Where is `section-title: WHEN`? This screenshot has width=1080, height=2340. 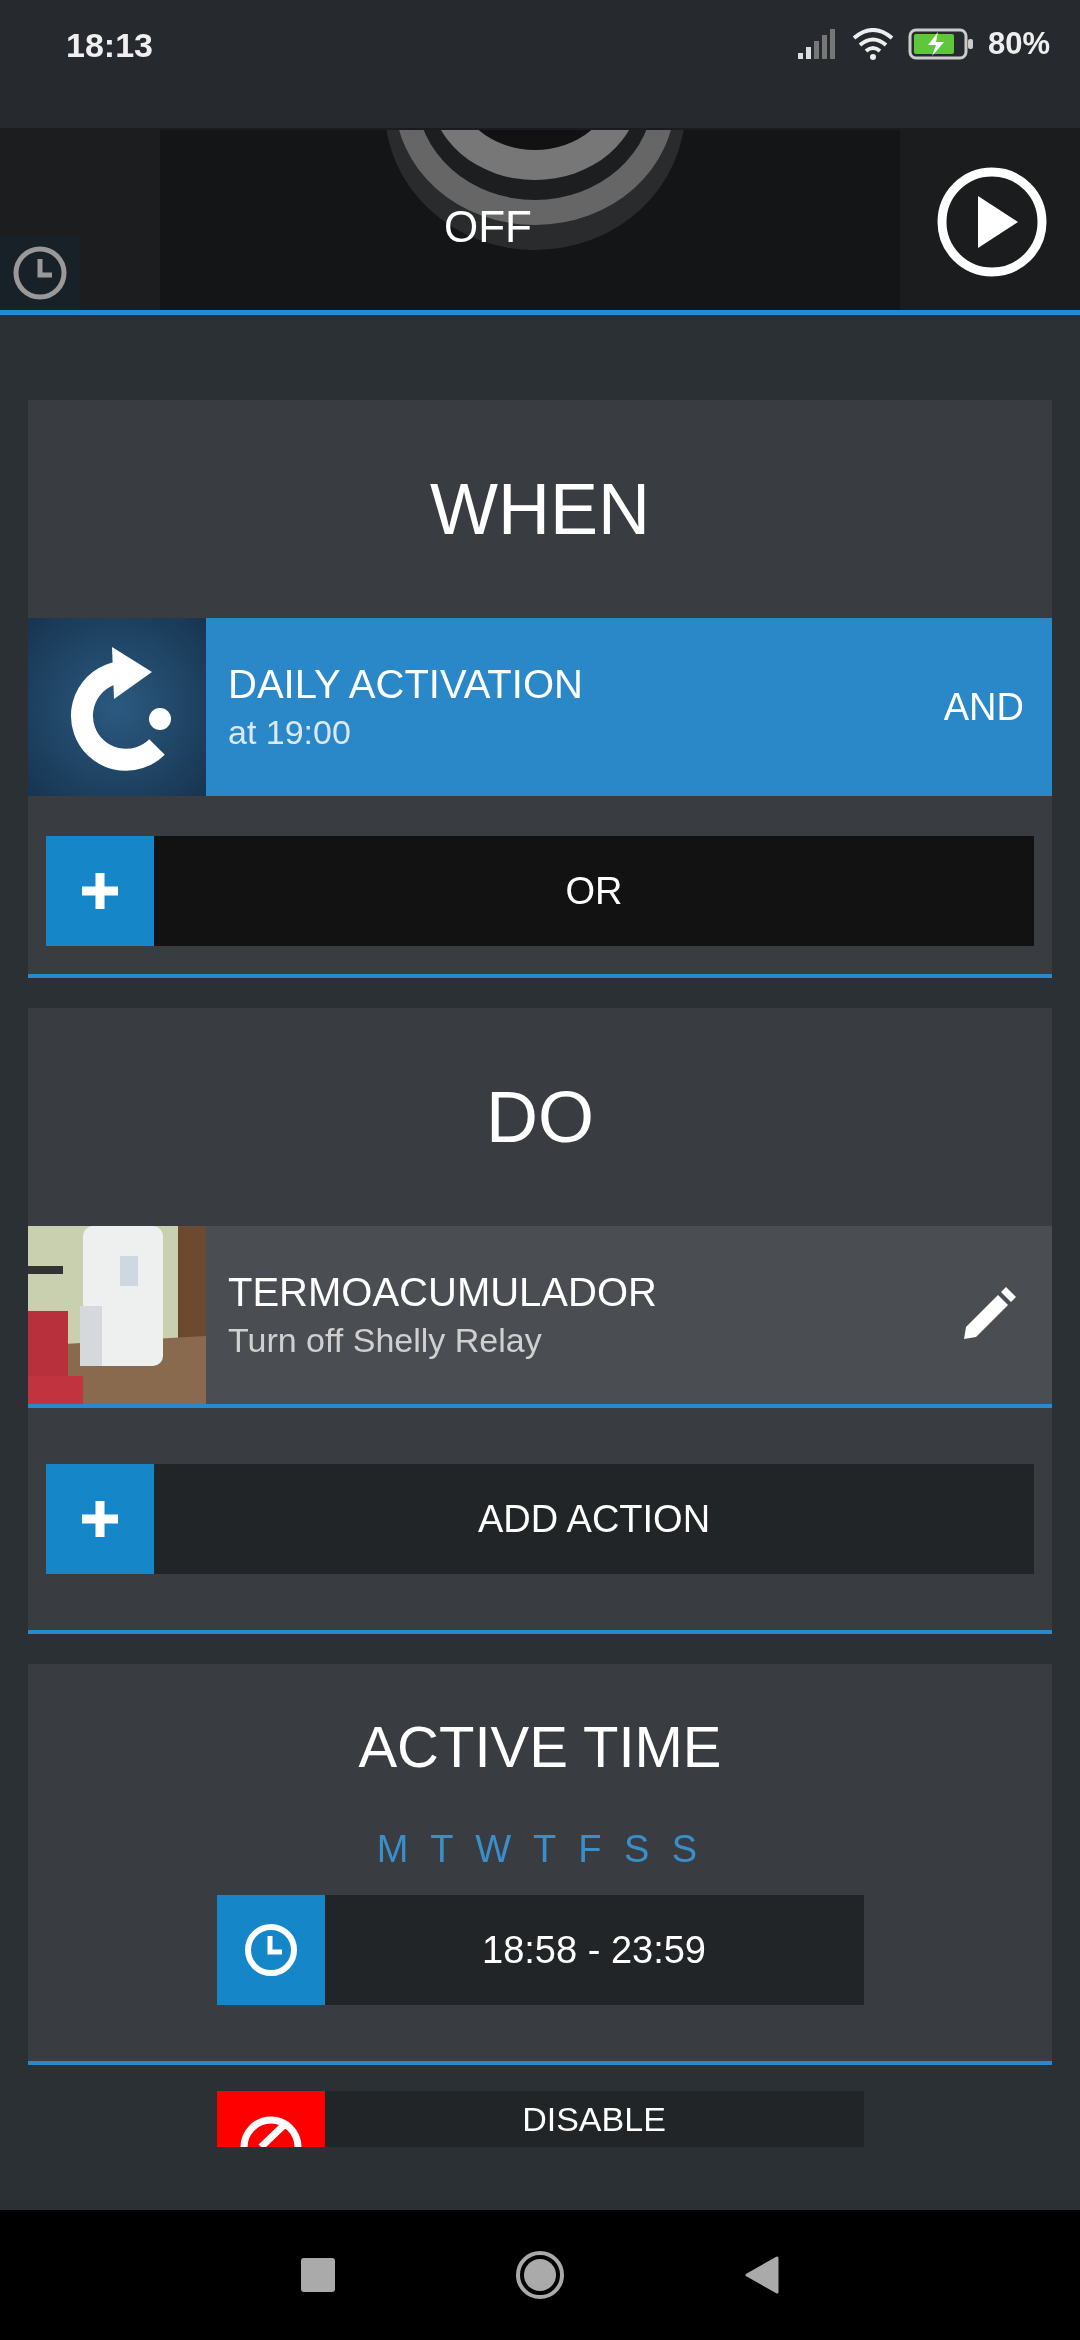
section-title: WHEN is located at coordinates (540, 509).